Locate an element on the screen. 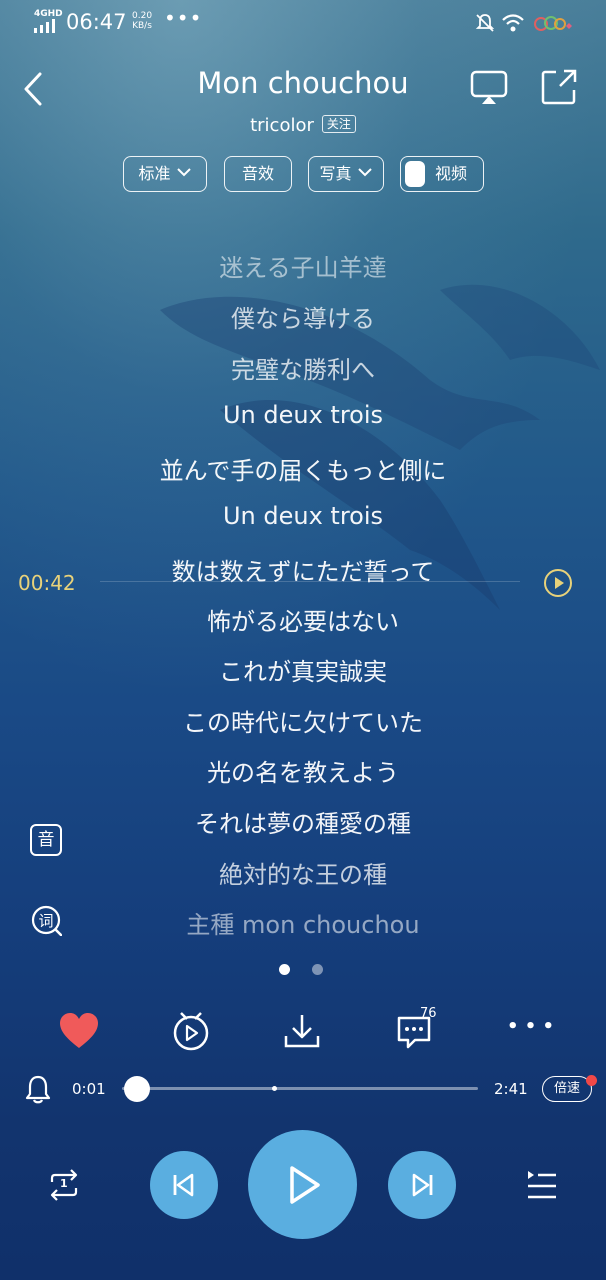 The image size is (606, 1280). repeat-badge: 1 is located at coordinates (64, 1183).